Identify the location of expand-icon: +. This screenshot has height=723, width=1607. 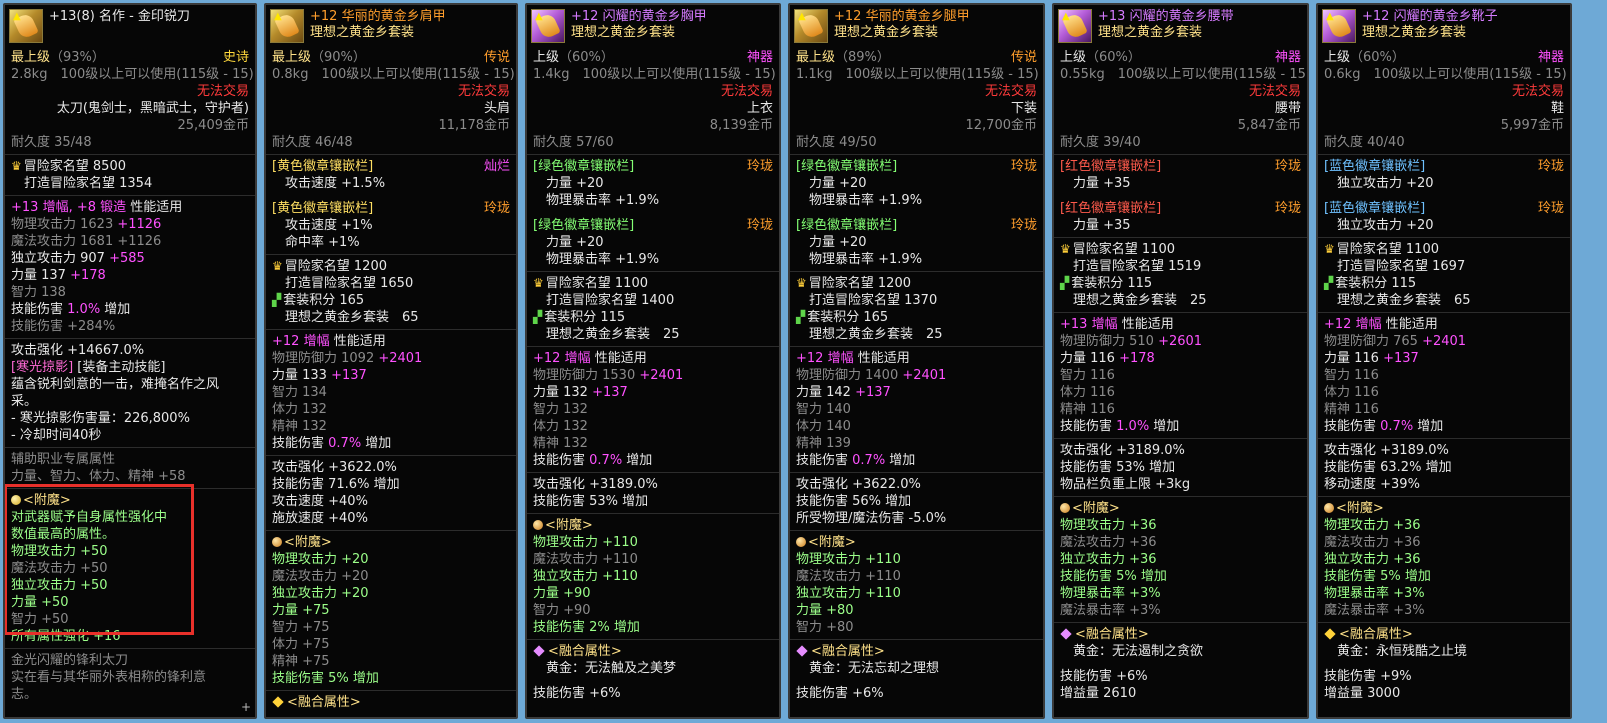
(246, 707).